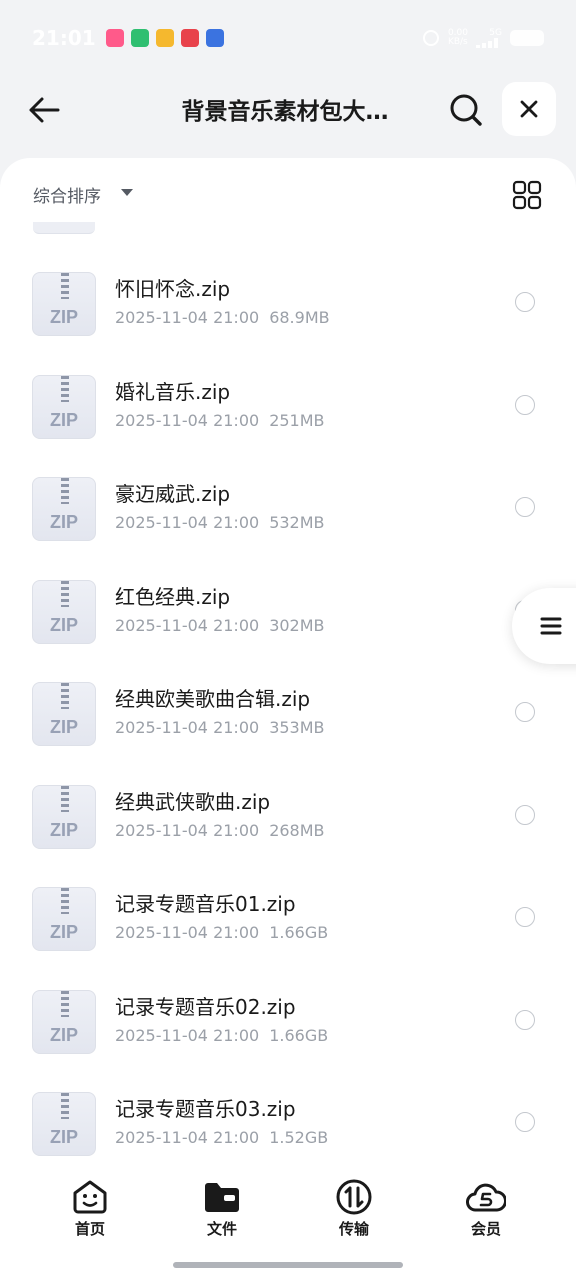 The height and width of the screenshot is (1280, 576). I want to click on file-list-item: ZIP 记录专题音乐02.zip 2025-11-04 21:00 1.66GB, so click(288, 1017).